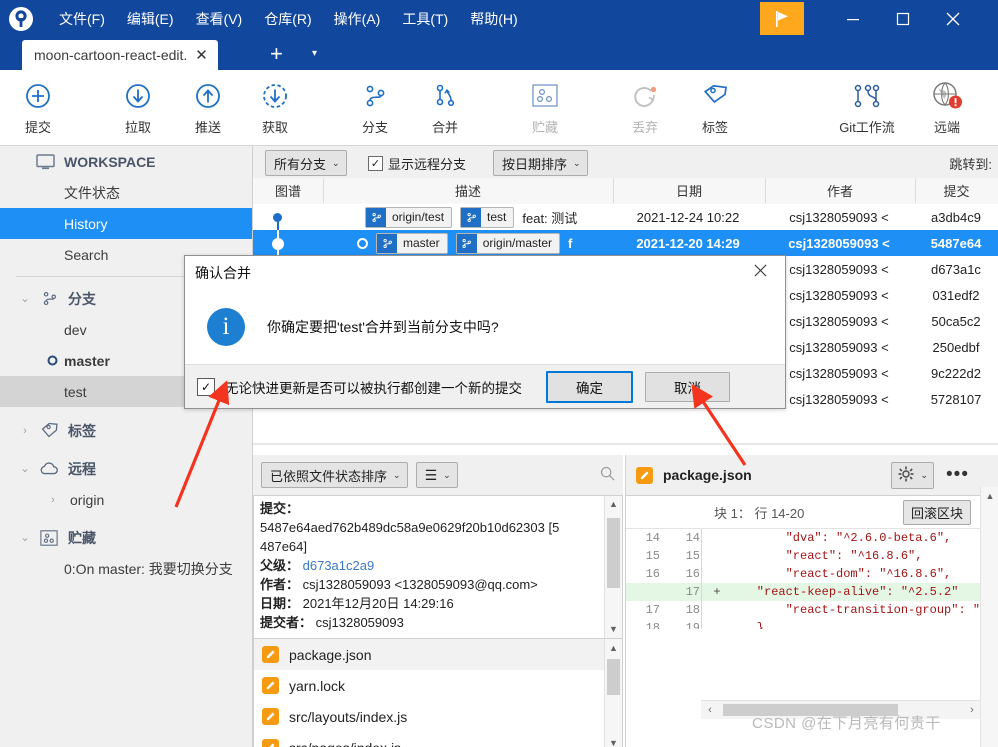 Image resolution: width=998 pixels, height=747 pixels. What do you see at coordinates (972, 710) in the screenshot?
I see `scroll-right-icon: ›` at bounding box center [972, 710].